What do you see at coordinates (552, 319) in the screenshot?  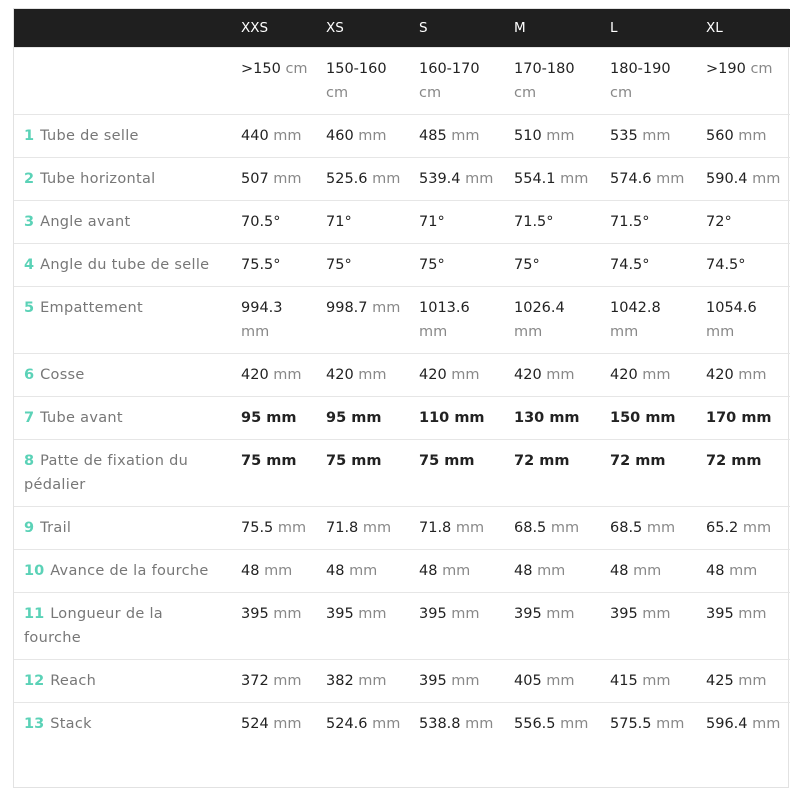 I see `measurement-cell: 1026.4 mm` at bounding box center [552, 319].